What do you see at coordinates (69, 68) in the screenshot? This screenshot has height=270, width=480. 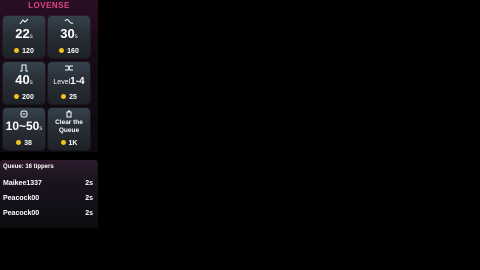 I see `random-icon` at bounding box center [69, 68].